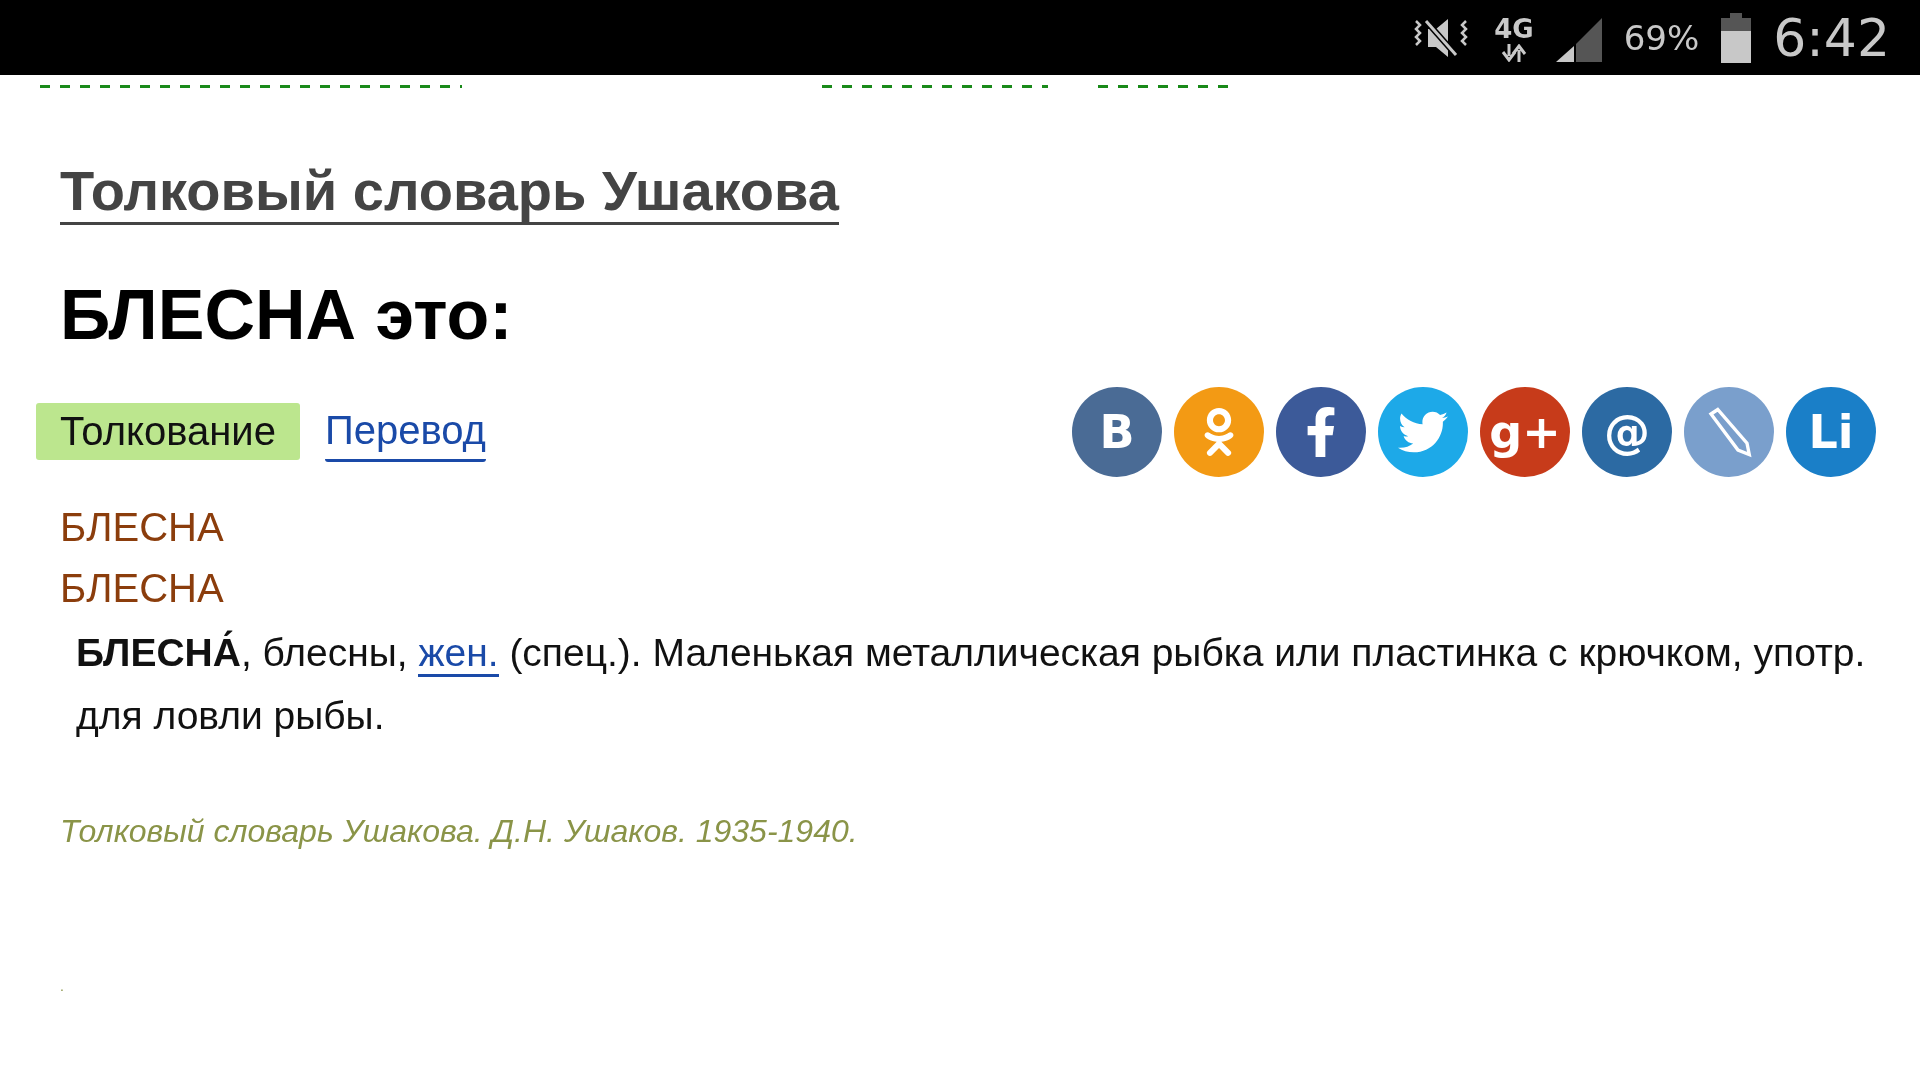 This screenshot has width=1920, height=1080. I want to click on data-arrows-icon, so click(1513, 52).